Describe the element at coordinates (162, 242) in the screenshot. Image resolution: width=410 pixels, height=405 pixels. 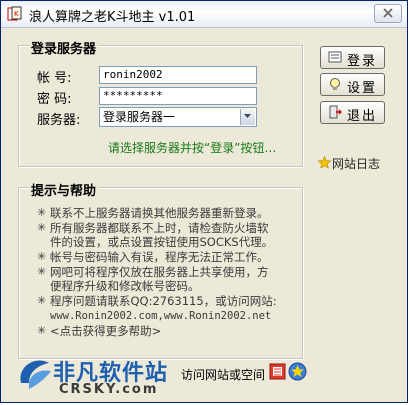
I see `help-item-2-line-2: 件的设置，或点设置按钮使用SOCKS代理。` at that location.